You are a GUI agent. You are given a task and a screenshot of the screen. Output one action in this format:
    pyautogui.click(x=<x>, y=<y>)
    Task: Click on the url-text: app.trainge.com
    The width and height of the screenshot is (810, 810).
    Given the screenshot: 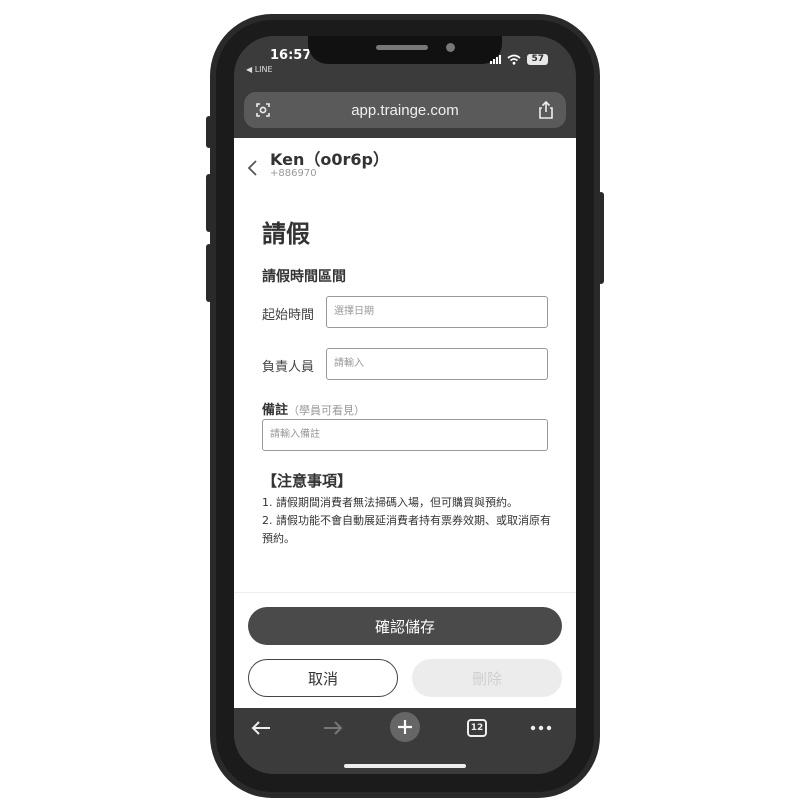 What is the action you would take?
    pyautogui.click(x=405, y=110)
    